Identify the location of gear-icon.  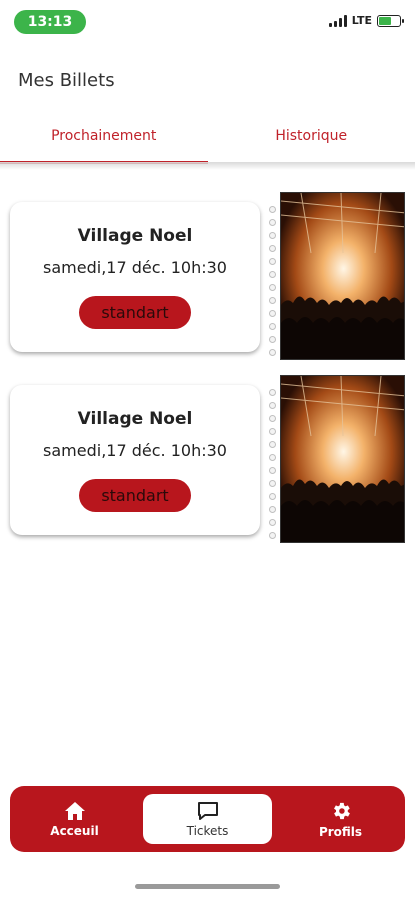
(341, 810).